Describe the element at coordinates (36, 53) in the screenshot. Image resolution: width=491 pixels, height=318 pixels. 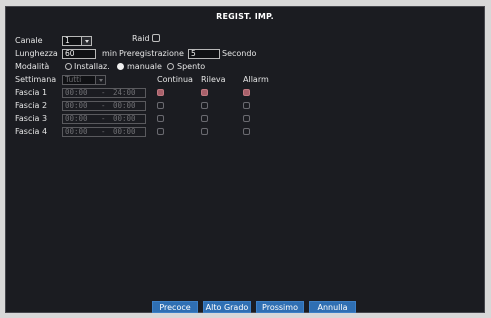
I see `lunghezza-label: Lunghezza` at that location.